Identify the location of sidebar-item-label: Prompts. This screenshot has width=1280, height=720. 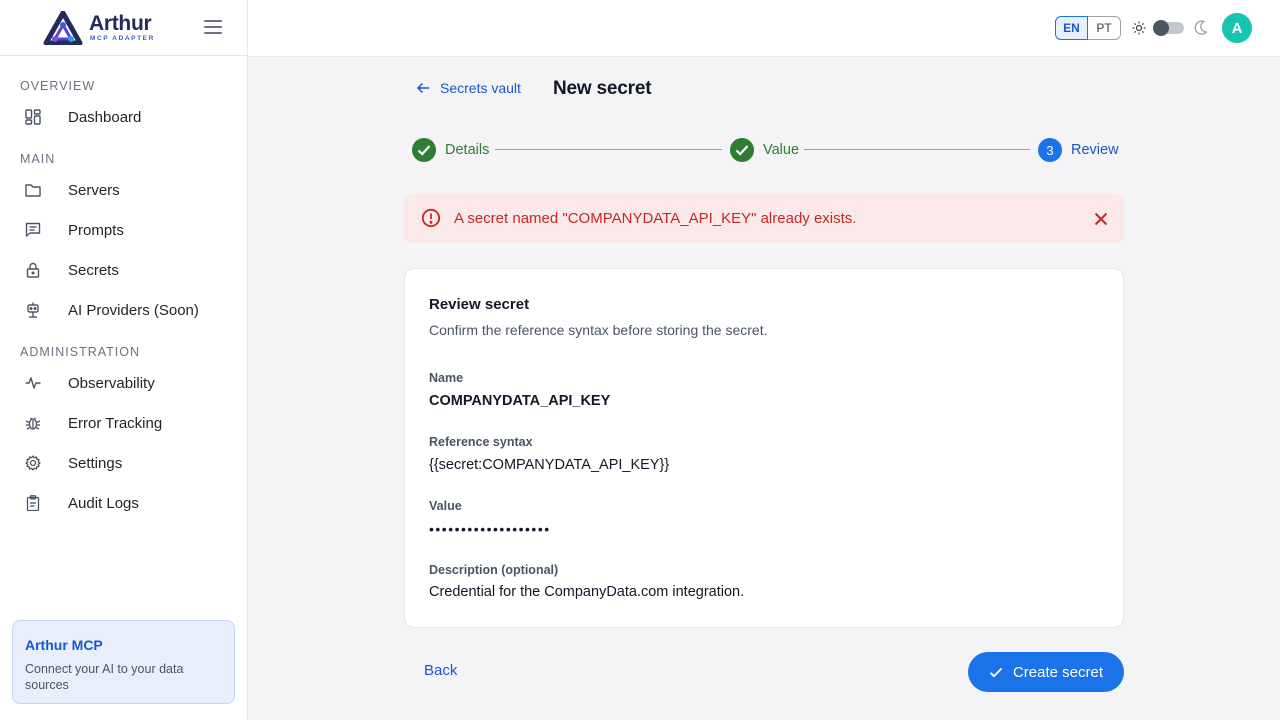
(96, 230).